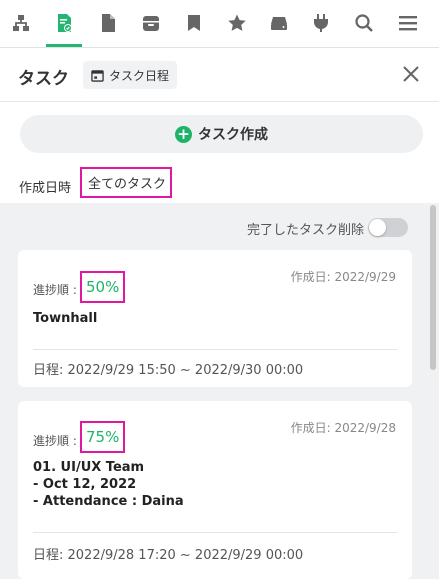 This screenshot has width=439, height=579. I want to click on delete-completed-toggle, so click(388, 227).